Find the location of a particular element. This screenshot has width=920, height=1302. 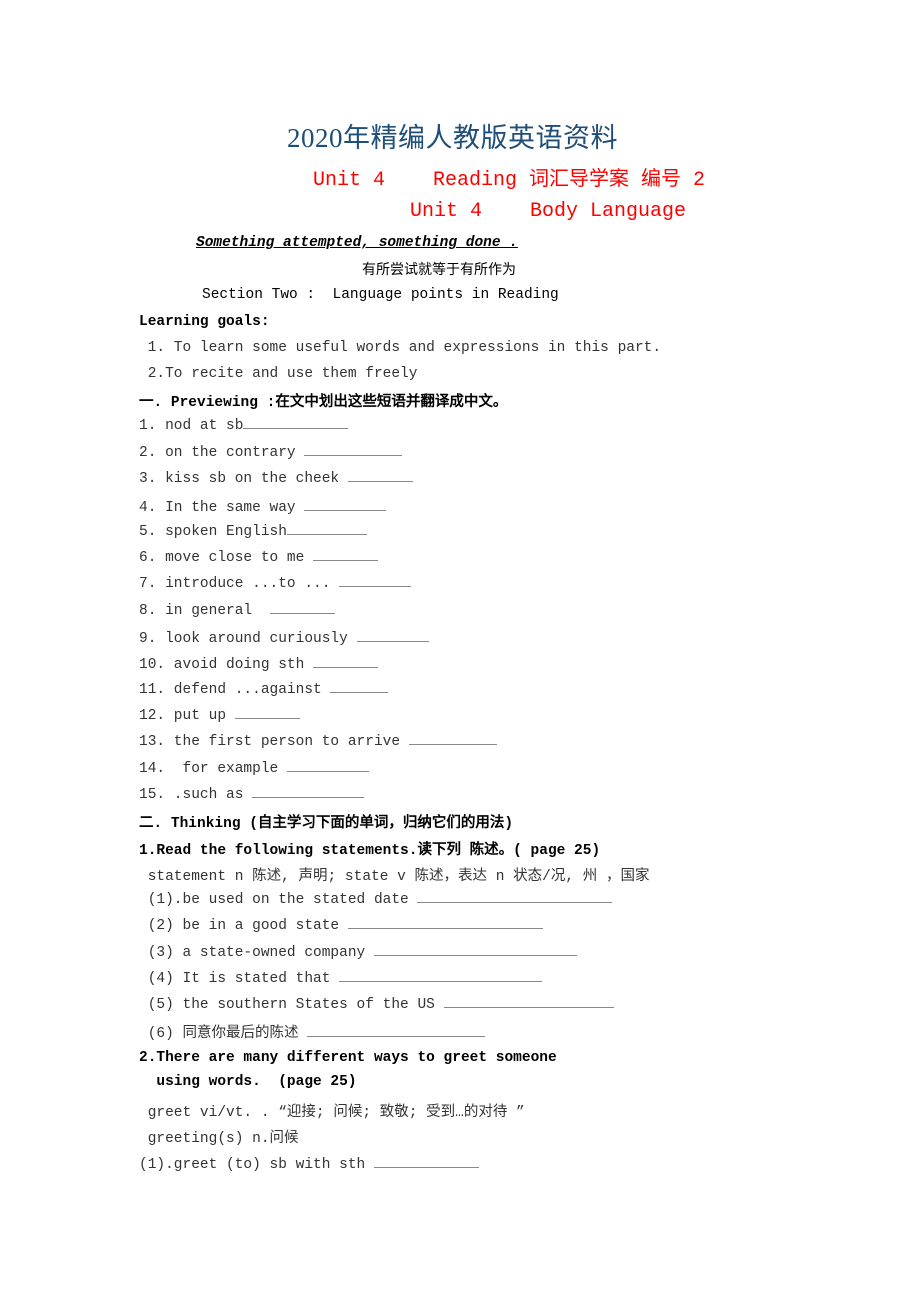

phrase-item: 5. spoken English is located at coordinates (253, 531).